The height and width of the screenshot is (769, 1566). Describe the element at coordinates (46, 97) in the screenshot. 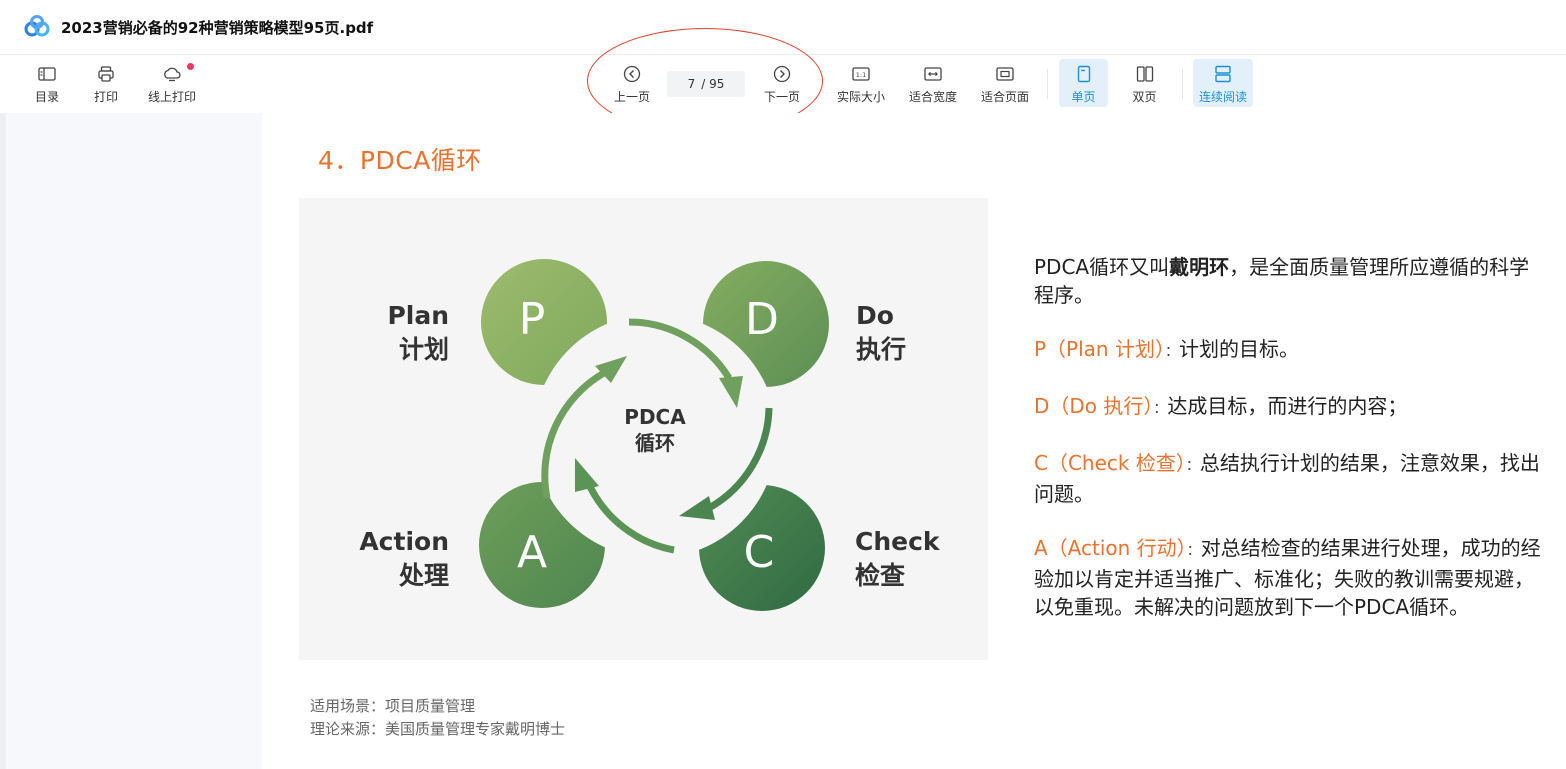

I see `toc-label: 目录` at that location.